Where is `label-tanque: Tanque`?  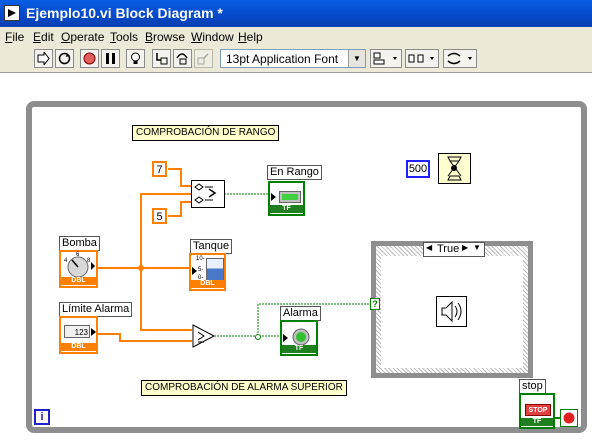
label-tanque: Tanque is located at coordinates (211, 246).